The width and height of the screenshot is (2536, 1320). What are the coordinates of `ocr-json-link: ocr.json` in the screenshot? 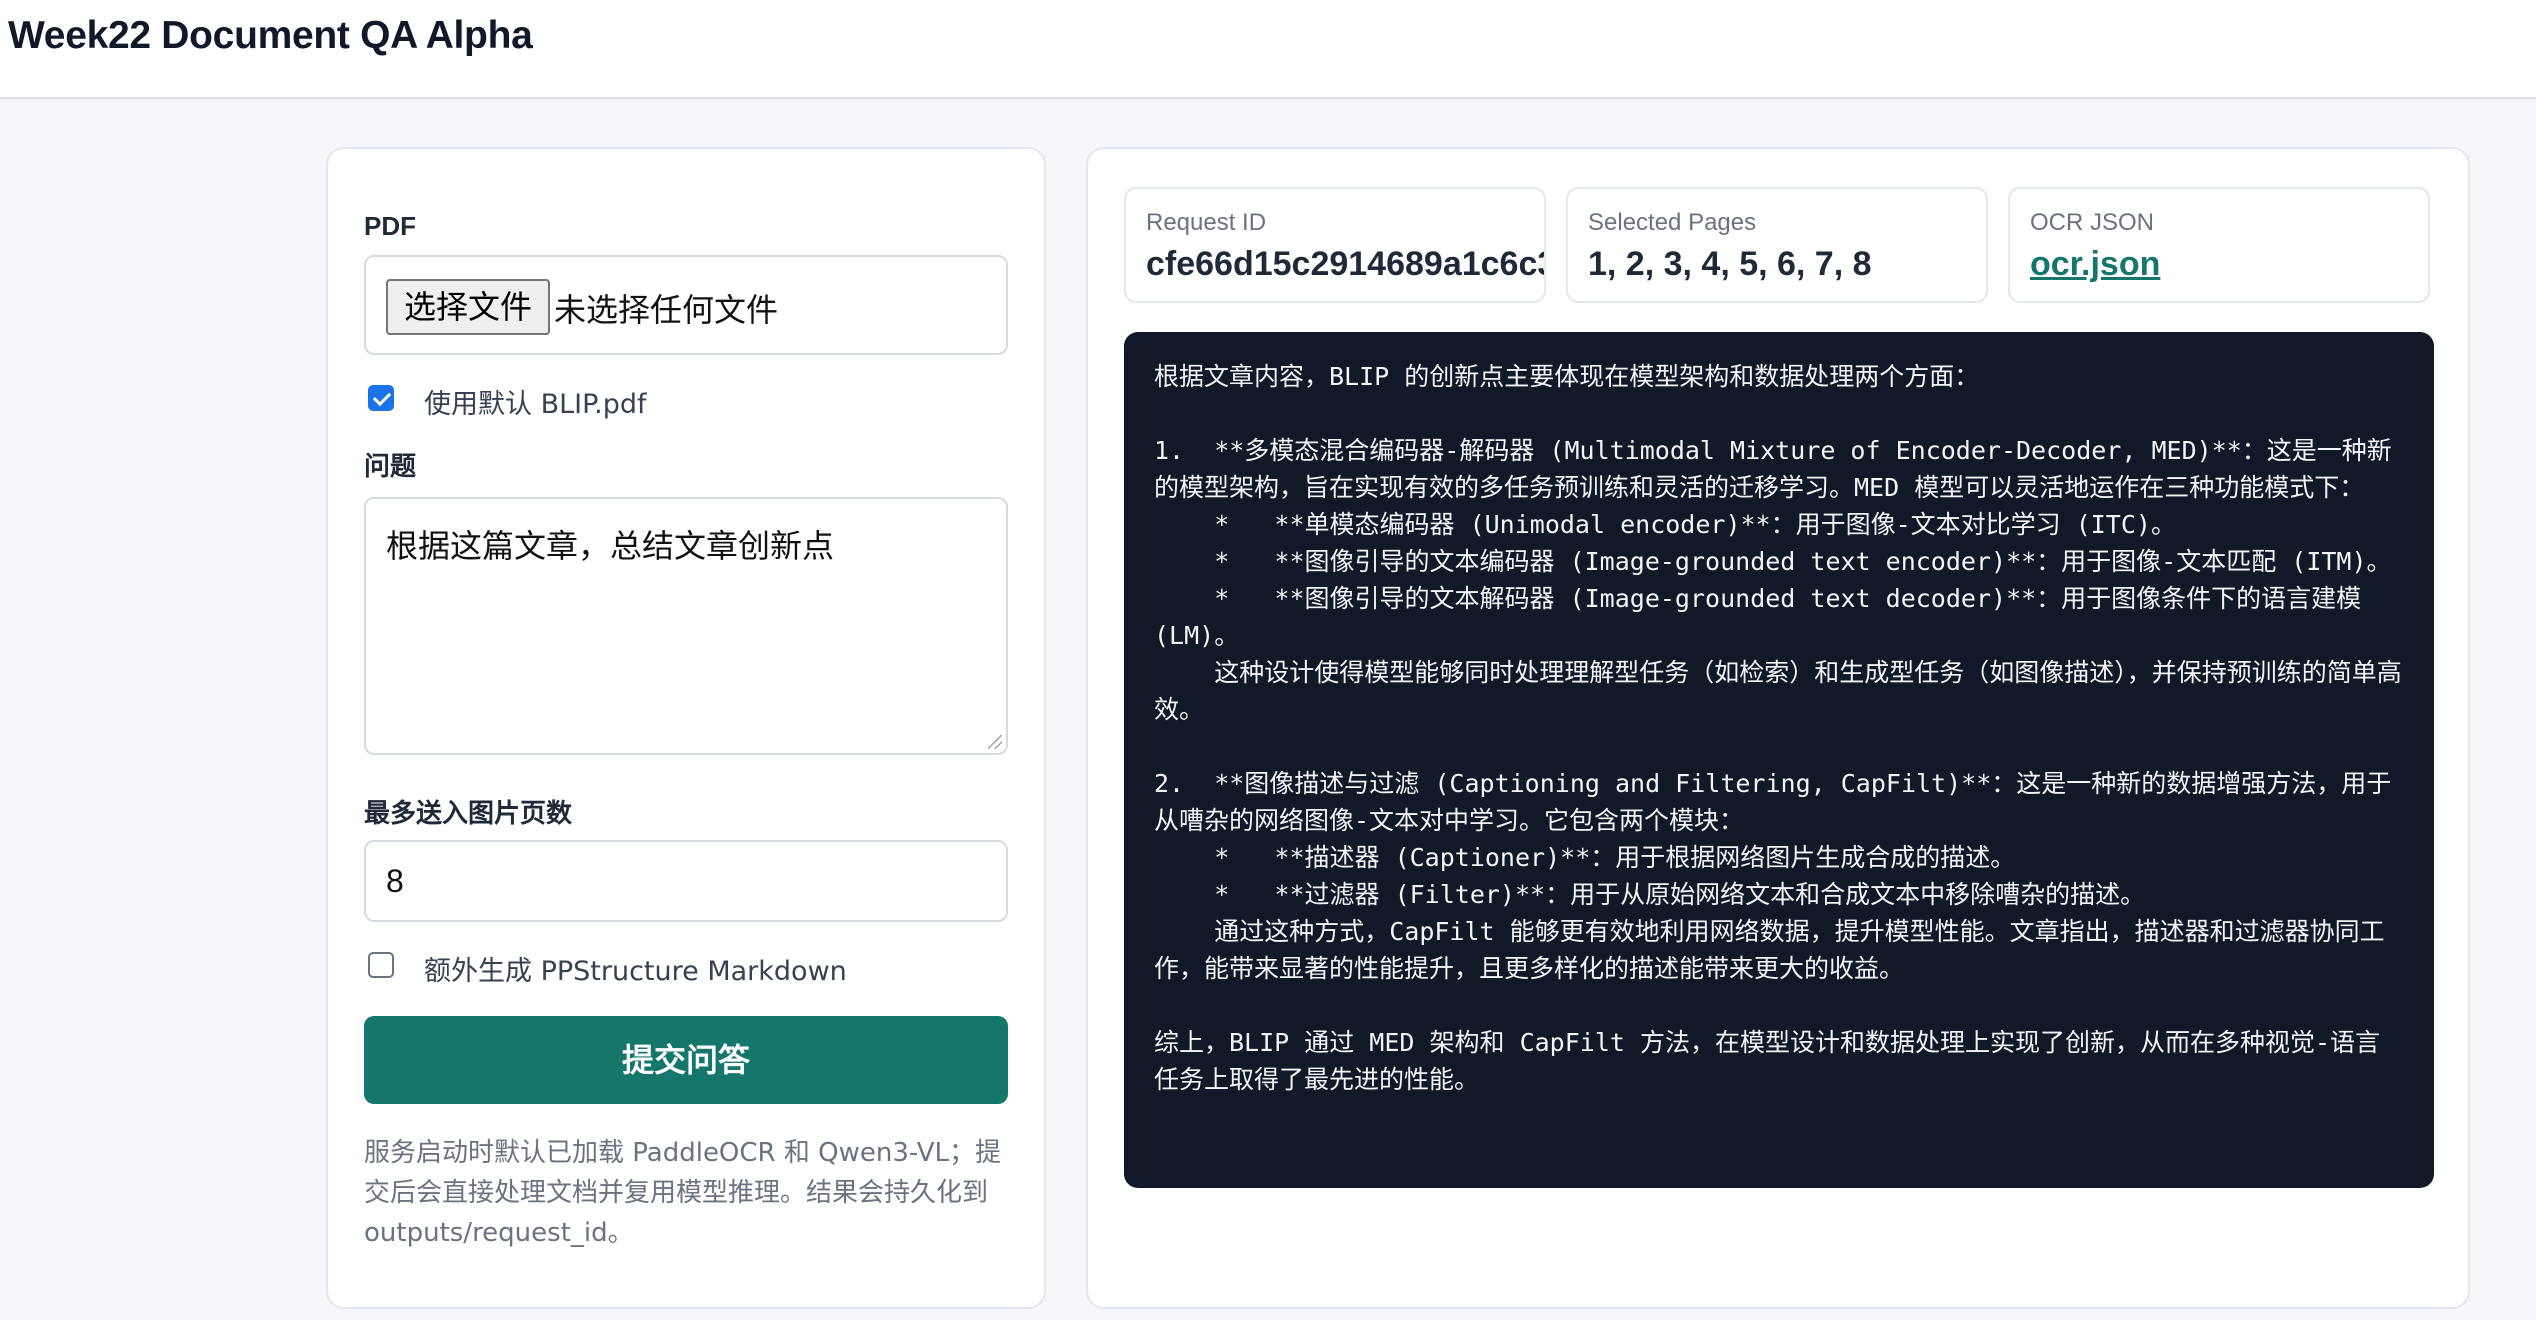 It's located at (2095, 264).